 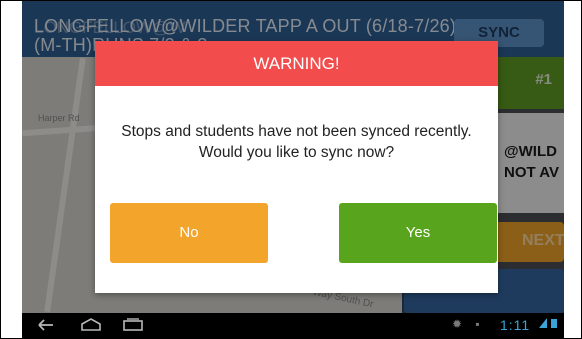 I want to click on yes-button: Yes, so click(x=418, y=233).